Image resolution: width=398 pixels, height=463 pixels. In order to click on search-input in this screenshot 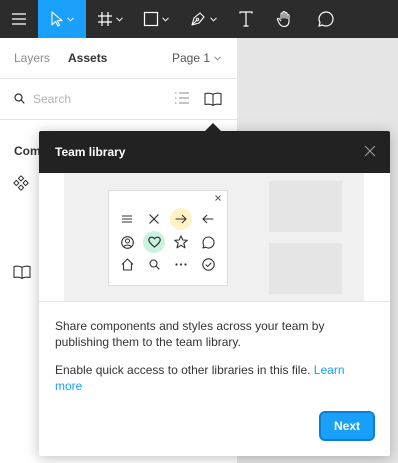, I will do `click(93, 99)`.